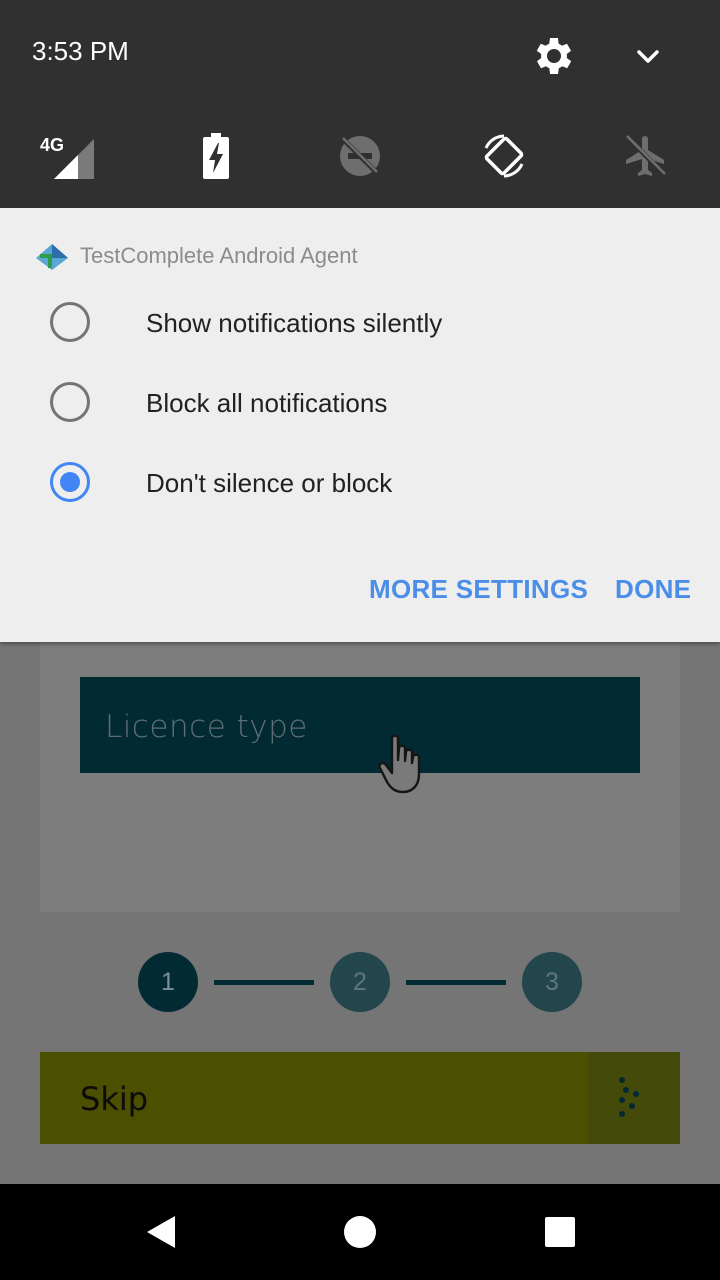  What do you see at coordinates (52, 257) in the screenshot?
I see `testcomplete-app-icon` at bounding box center [52, 257].